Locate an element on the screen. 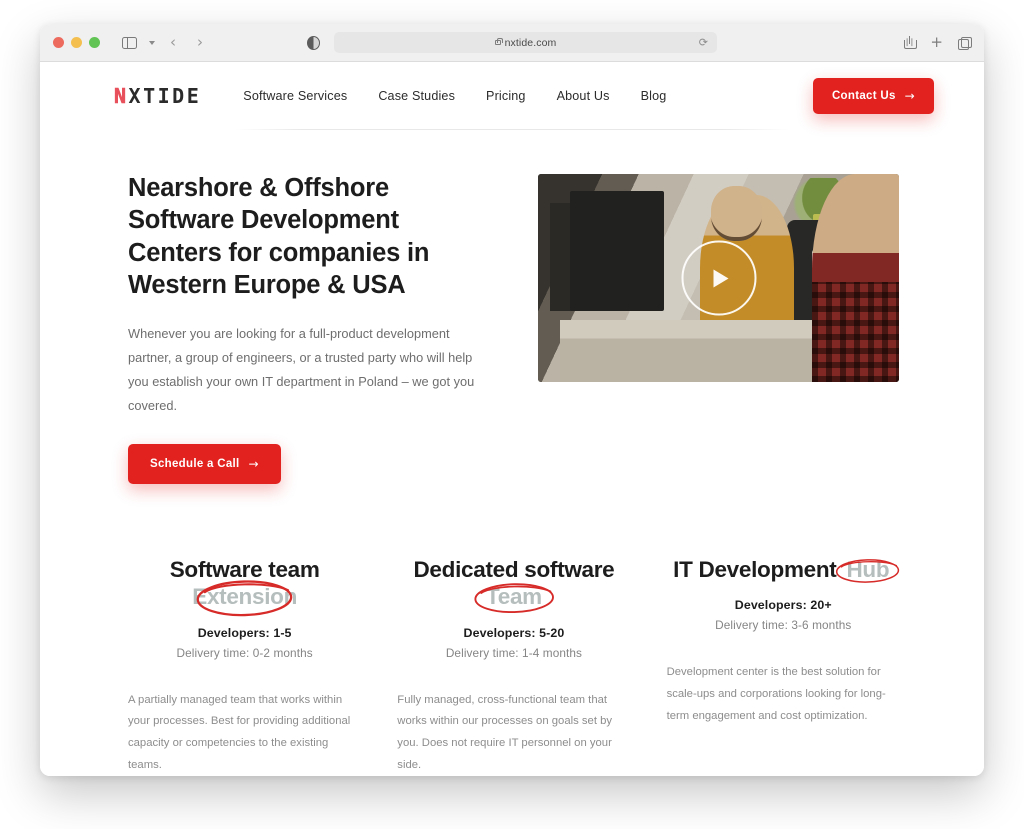 Image resolution: width=1024 pixels, height=829 pixels. toolbar-right-actions: + is located at coordinates (938, 42).